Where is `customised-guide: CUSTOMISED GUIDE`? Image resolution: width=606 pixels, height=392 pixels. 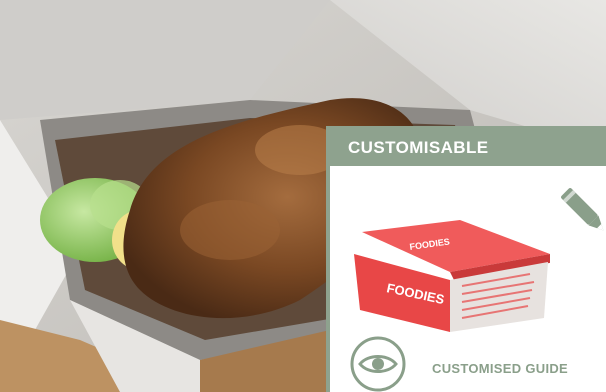
customised-guide: CUSTOMISED GUIDE is located at coordinates (473, 361).